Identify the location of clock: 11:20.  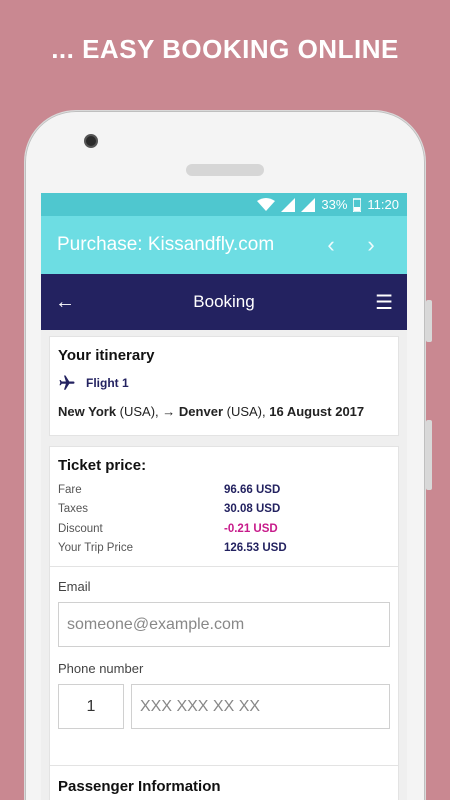
(383, 204).